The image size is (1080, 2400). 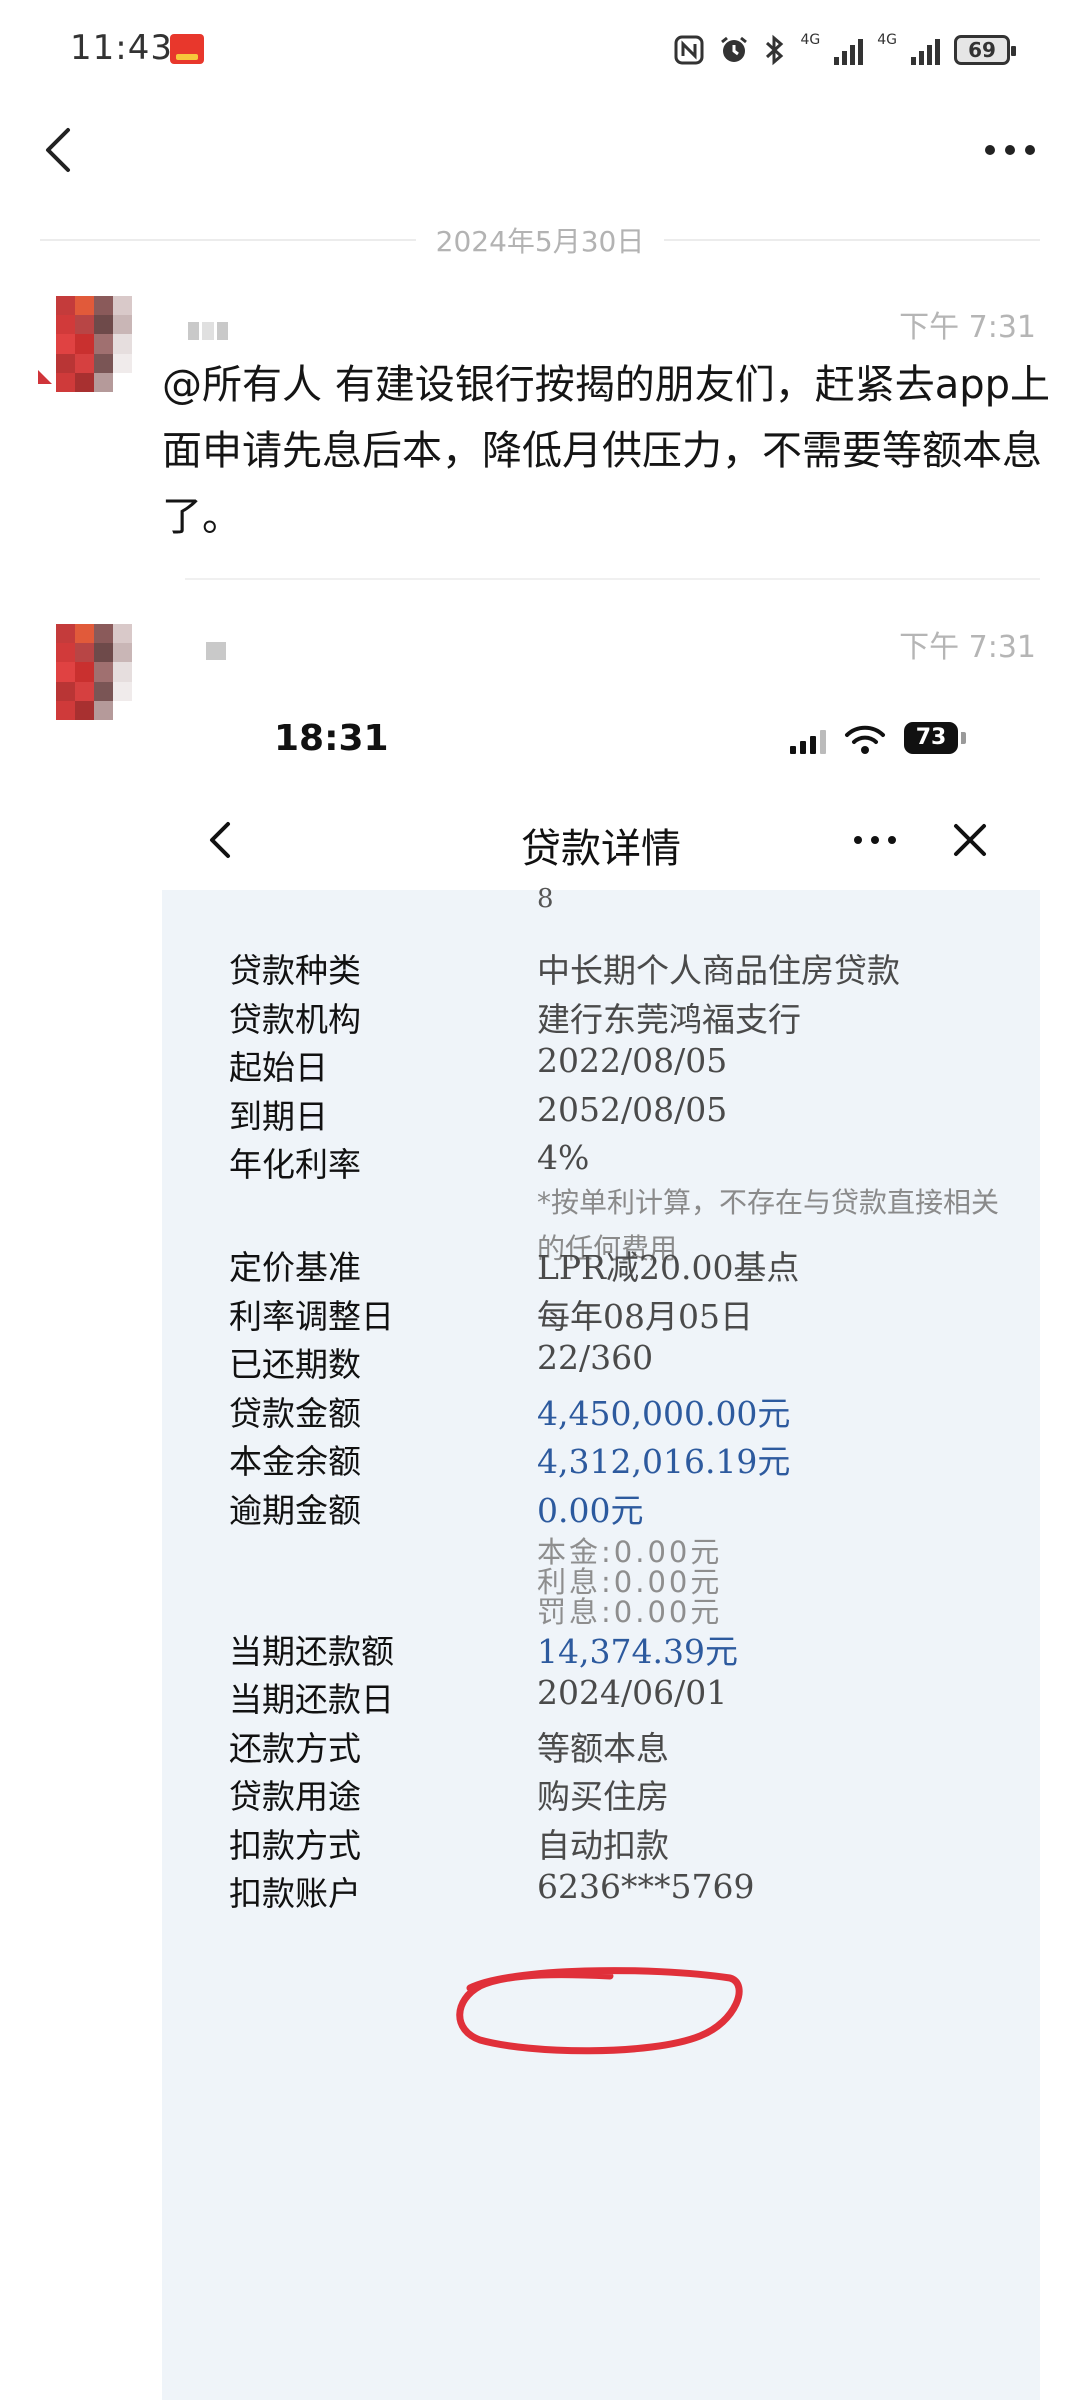 What do you see at coordinates (668, 1267) in the screenshot?
I see `row-value: LPR减20.00基点` at bounding box center [668, 1267].